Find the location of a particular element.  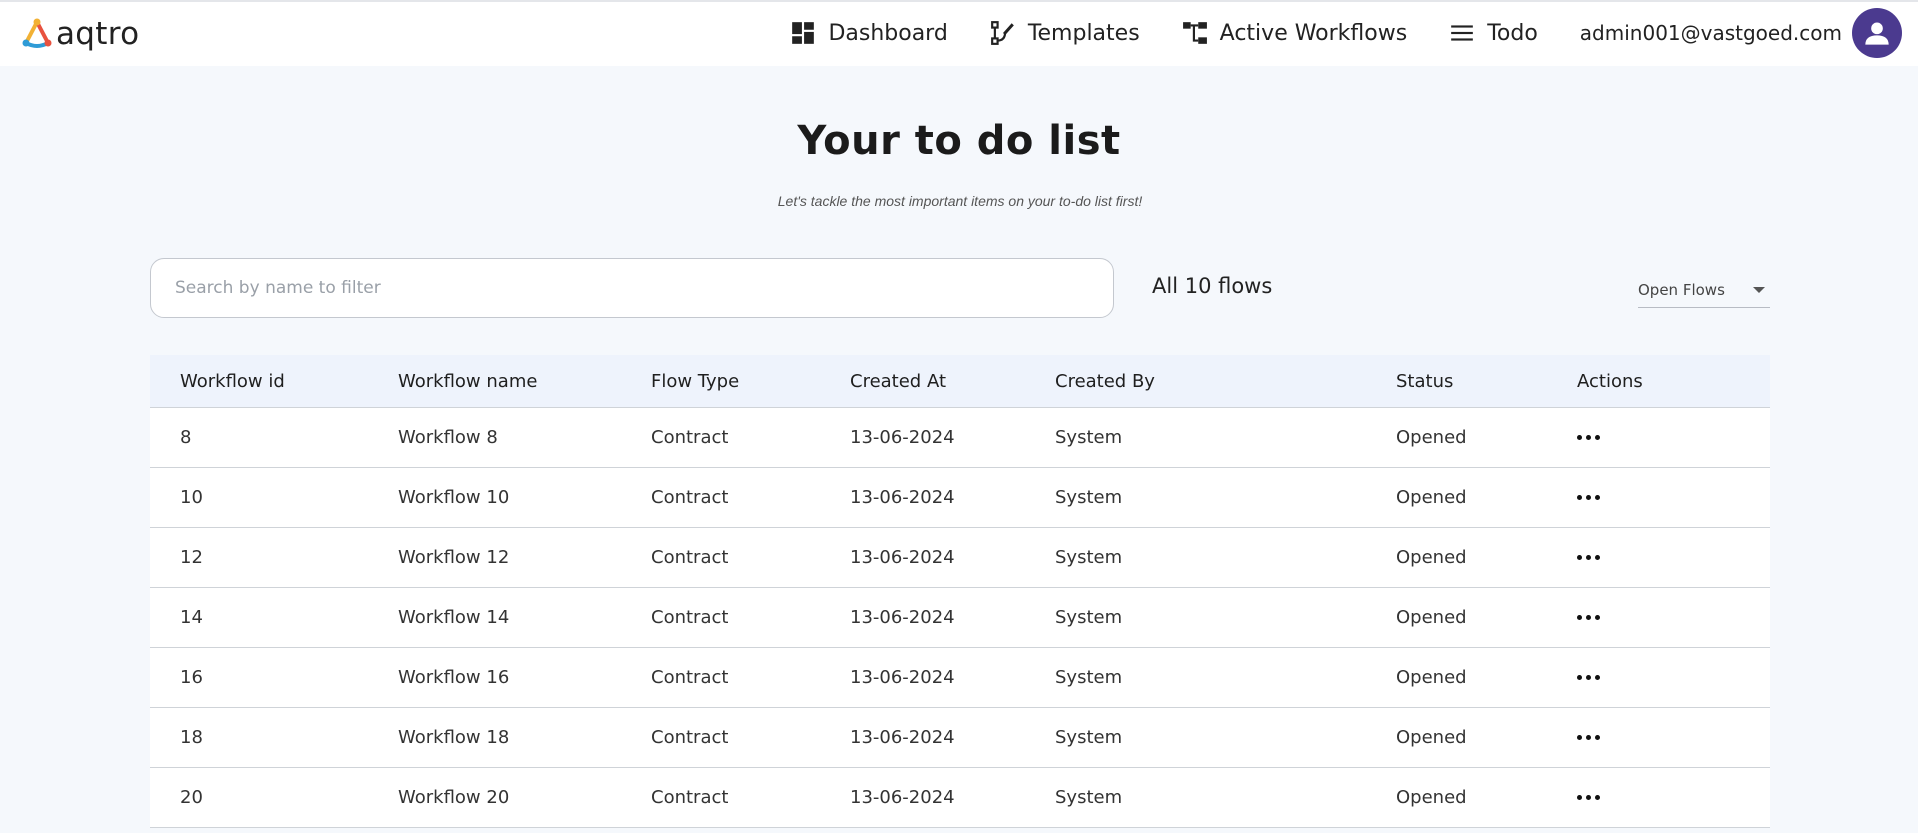

column-header-flow-type: Flow Type is located at coordinates (720, 381).